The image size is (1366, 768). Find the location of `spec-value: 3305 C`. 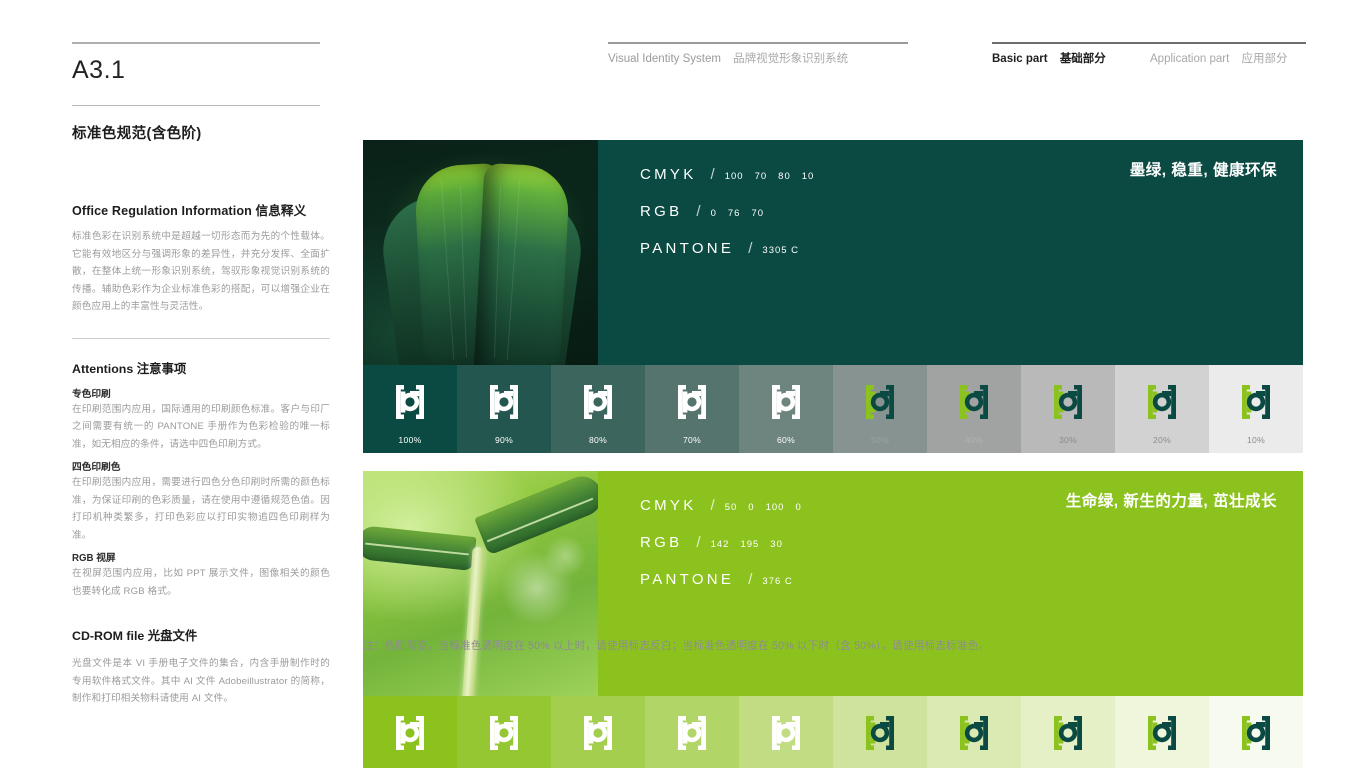

spec-value: 3305 C is located at coordinates (786, 250).